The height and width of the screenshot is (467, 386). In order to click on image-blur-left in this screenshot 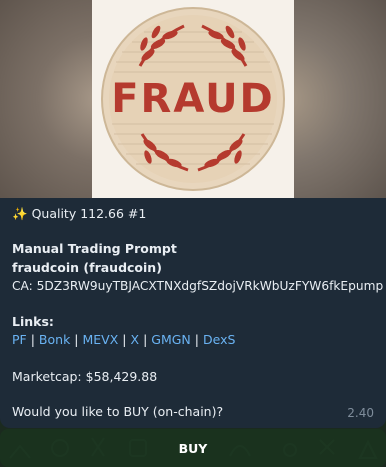, I will do `click(46, 99)`.